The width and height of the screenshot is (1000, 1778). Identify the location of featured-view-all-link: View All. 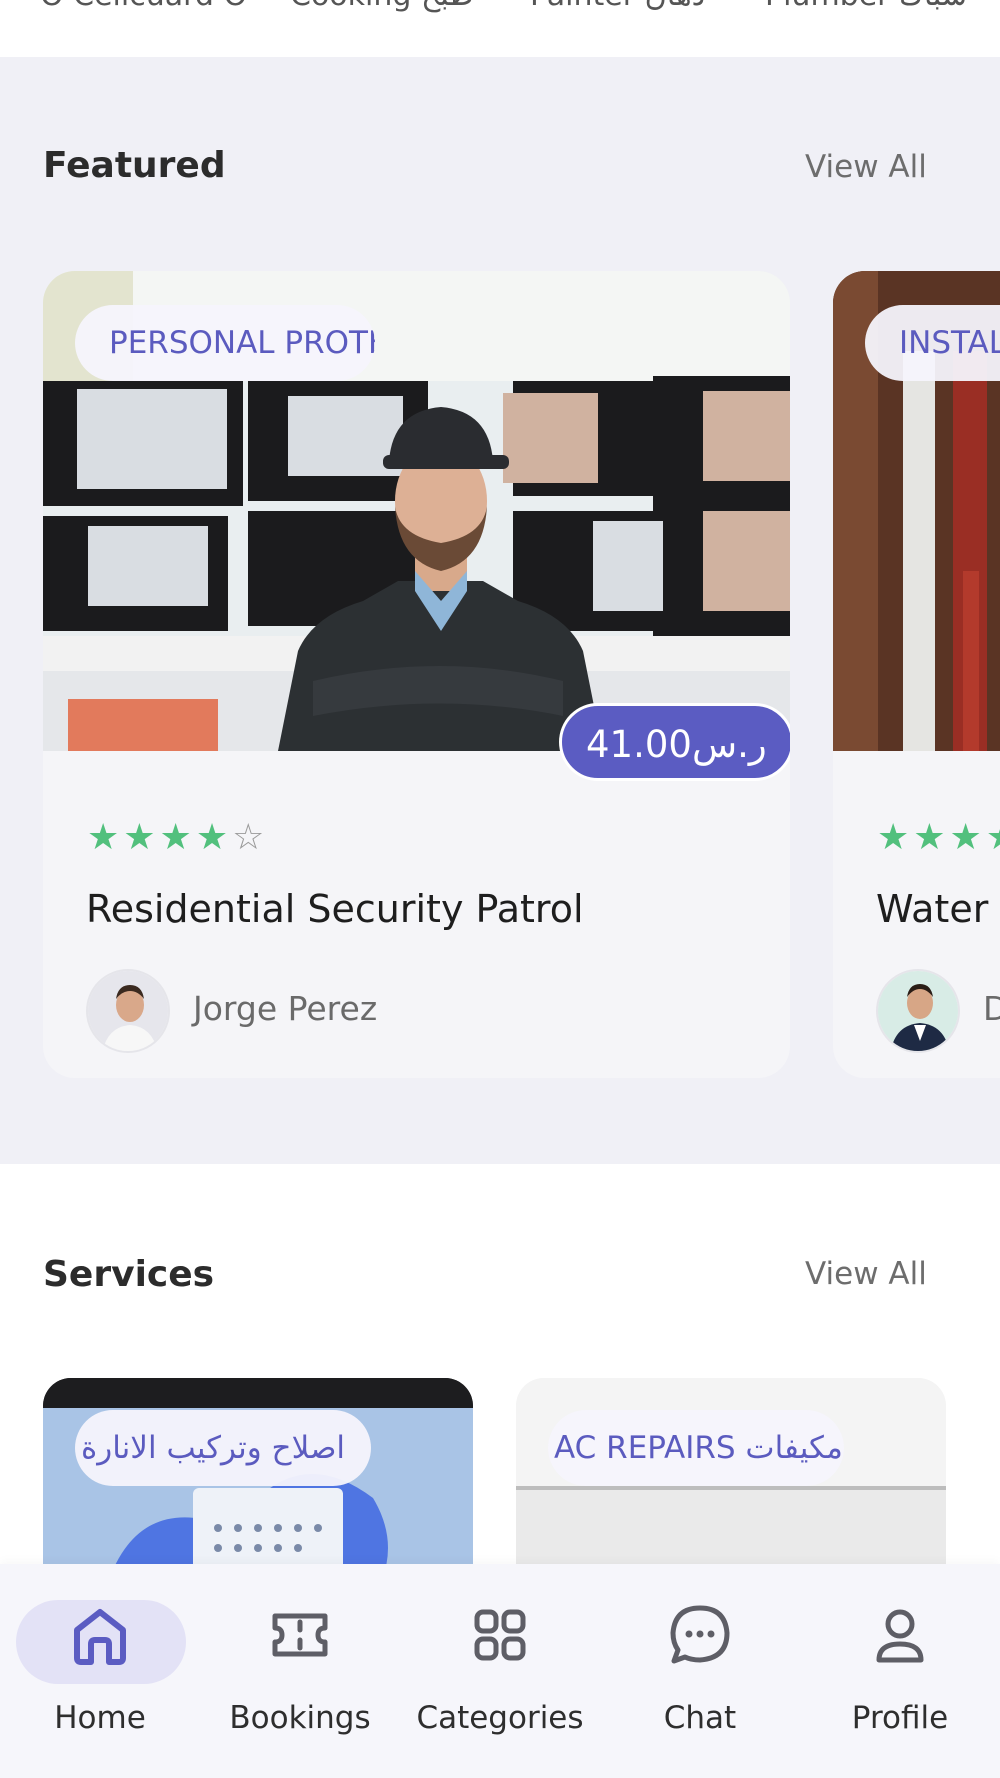
(866, 167).